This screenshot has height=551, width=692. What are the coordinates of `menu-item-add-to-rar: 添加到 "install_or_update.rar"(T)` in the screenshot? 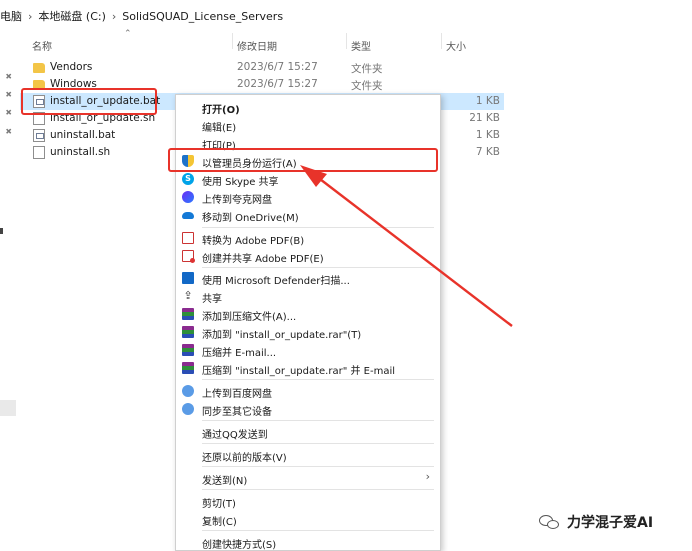 It's located at (308, 332).